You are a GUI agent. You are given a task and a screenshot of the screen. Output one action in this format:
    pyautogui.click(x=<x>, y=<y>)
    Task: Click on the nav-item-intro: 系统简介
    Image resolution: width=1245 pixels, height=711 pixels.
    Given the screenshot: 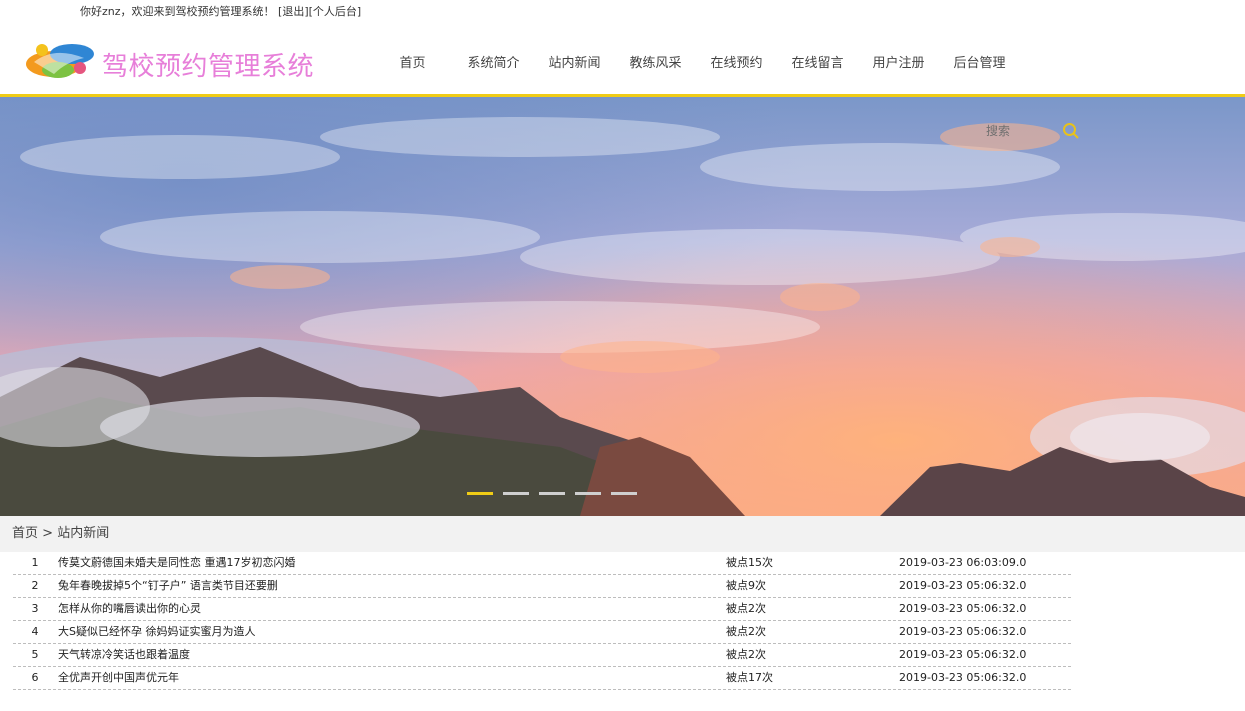 What is the action you would take?
    pyautogui.click(x=493, y=64)
    